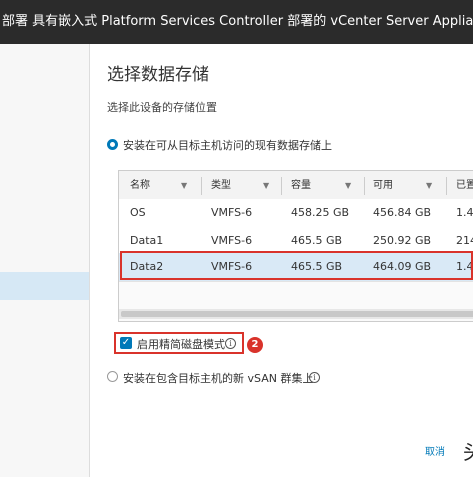  I want to click on cancel-button: 取消, so click(435, 450).